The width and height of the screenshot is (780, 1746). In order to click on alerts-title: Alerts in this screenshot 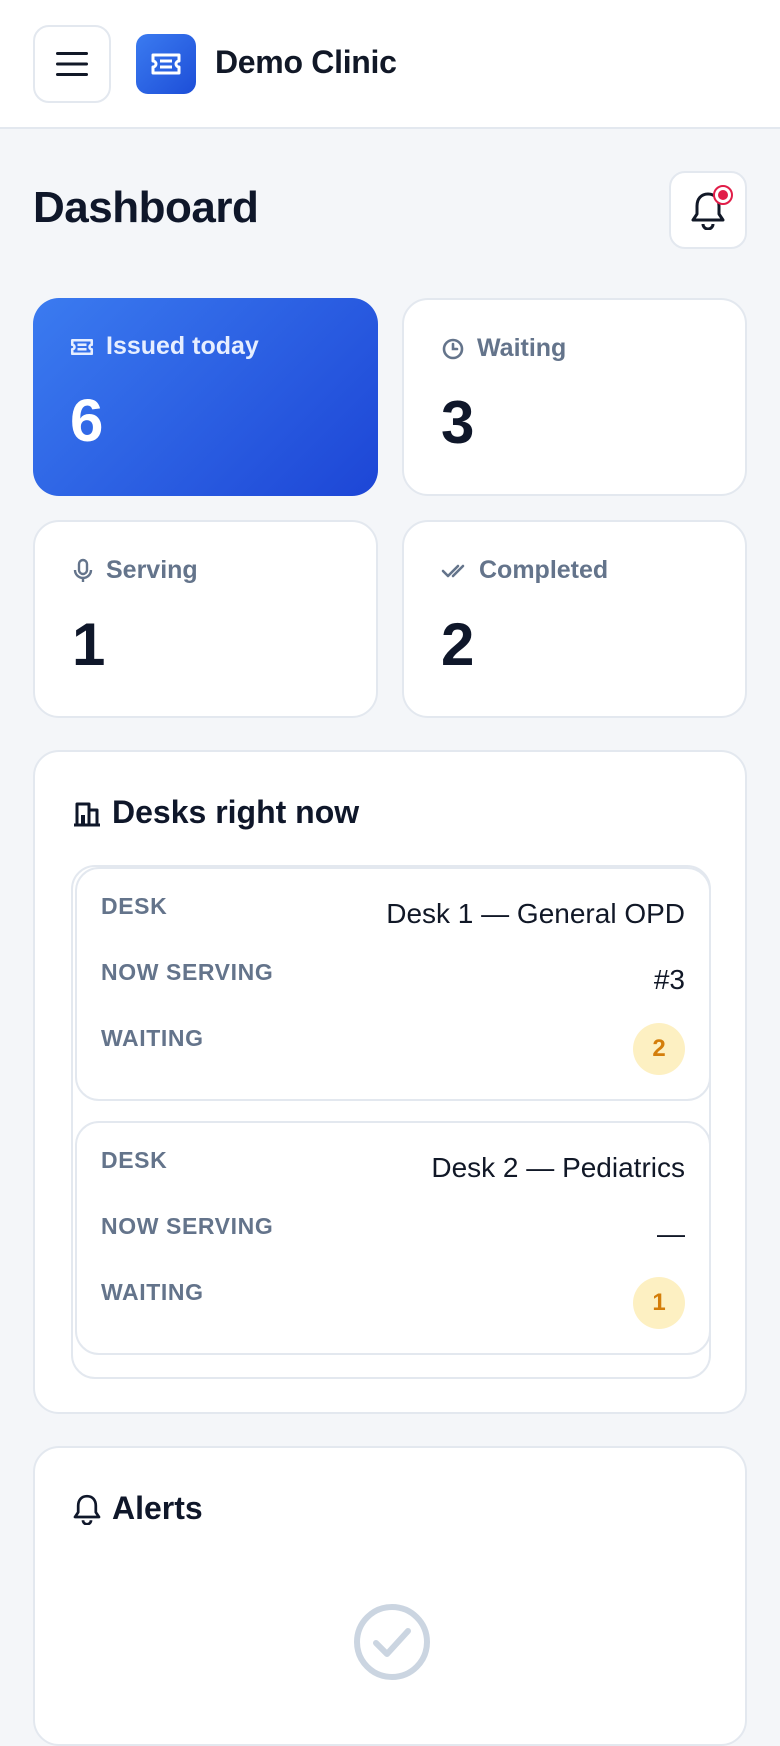, I will do `click(157, 1508)`.